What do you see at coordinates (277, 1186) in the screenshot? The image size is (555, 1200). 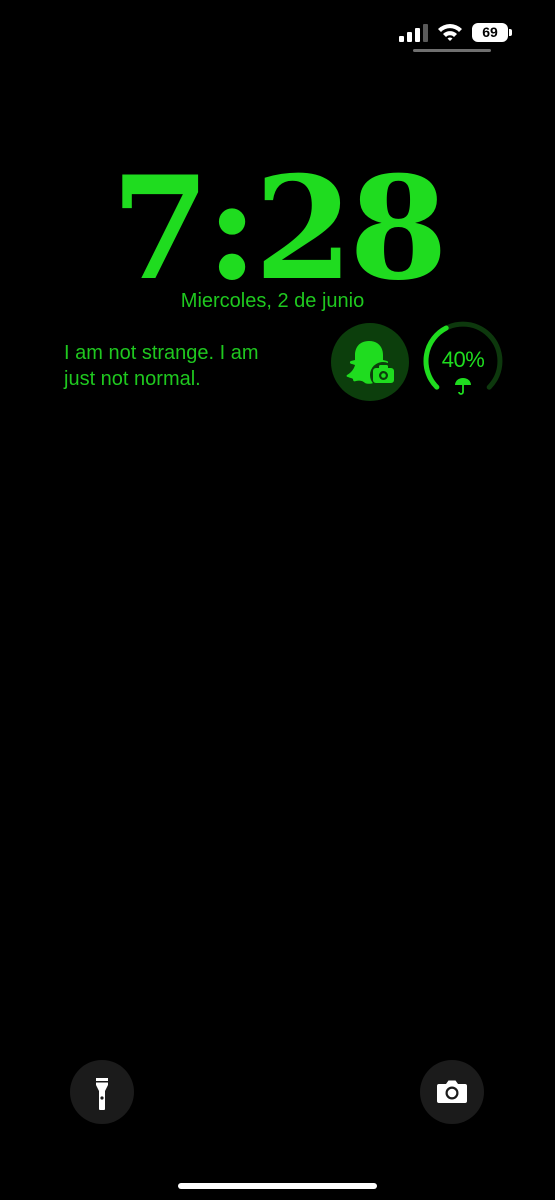 I see `home-indicator` at bounding box center [277, 1186].